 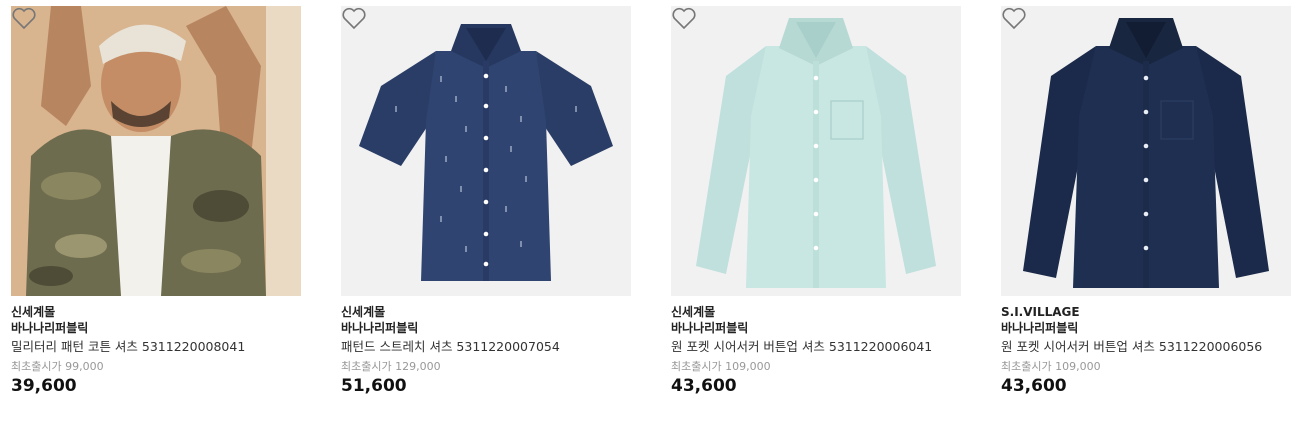 What do you see at coordinates (374, 386) in the screenshot?
I see `sale-price: 51,600` at bounding box center [374, 386].